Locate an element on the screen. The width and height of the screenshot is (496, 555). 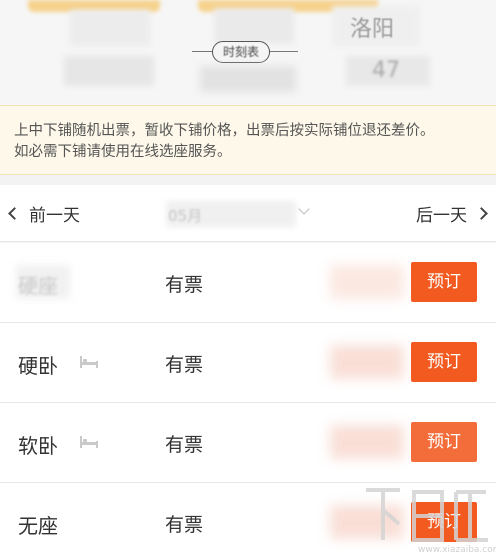
seat-row-hard-sleeper: 硬卧 有票 预订 is located at coordinates (248, 363).